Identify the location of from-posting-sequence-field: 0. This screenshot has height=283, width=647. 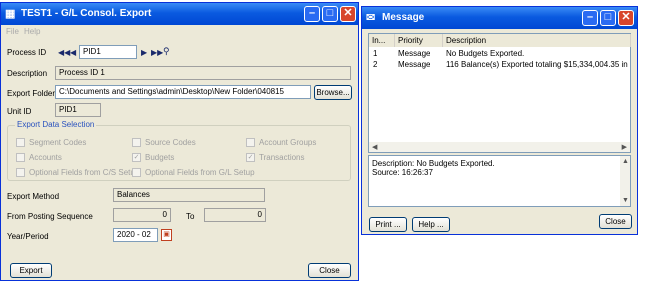
(142, 215).